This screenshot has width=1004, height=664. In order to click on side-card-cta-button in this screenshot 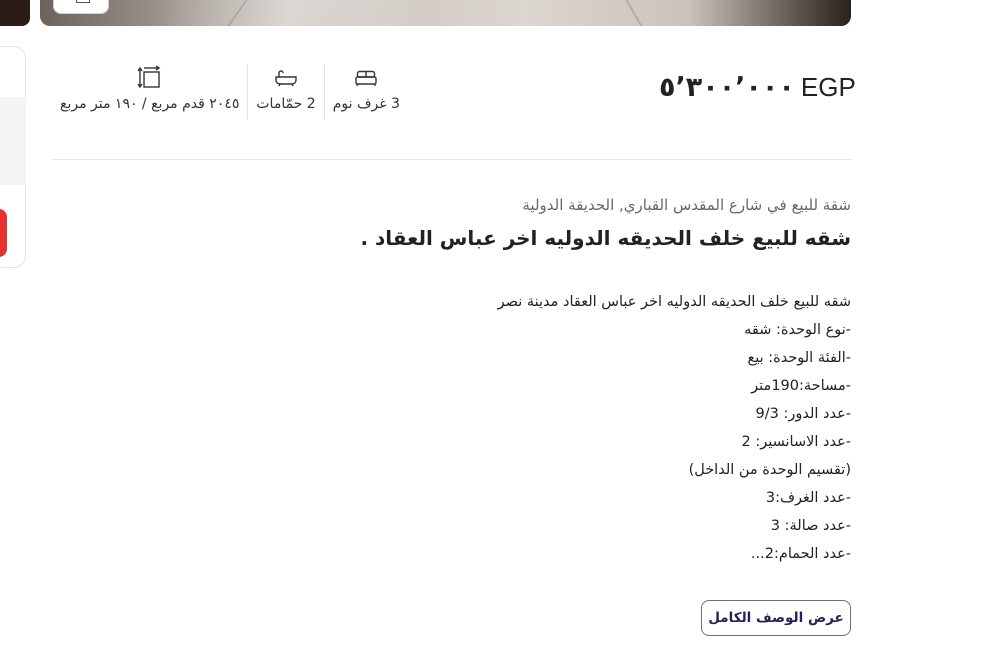, I will do `click(3, 233)`.